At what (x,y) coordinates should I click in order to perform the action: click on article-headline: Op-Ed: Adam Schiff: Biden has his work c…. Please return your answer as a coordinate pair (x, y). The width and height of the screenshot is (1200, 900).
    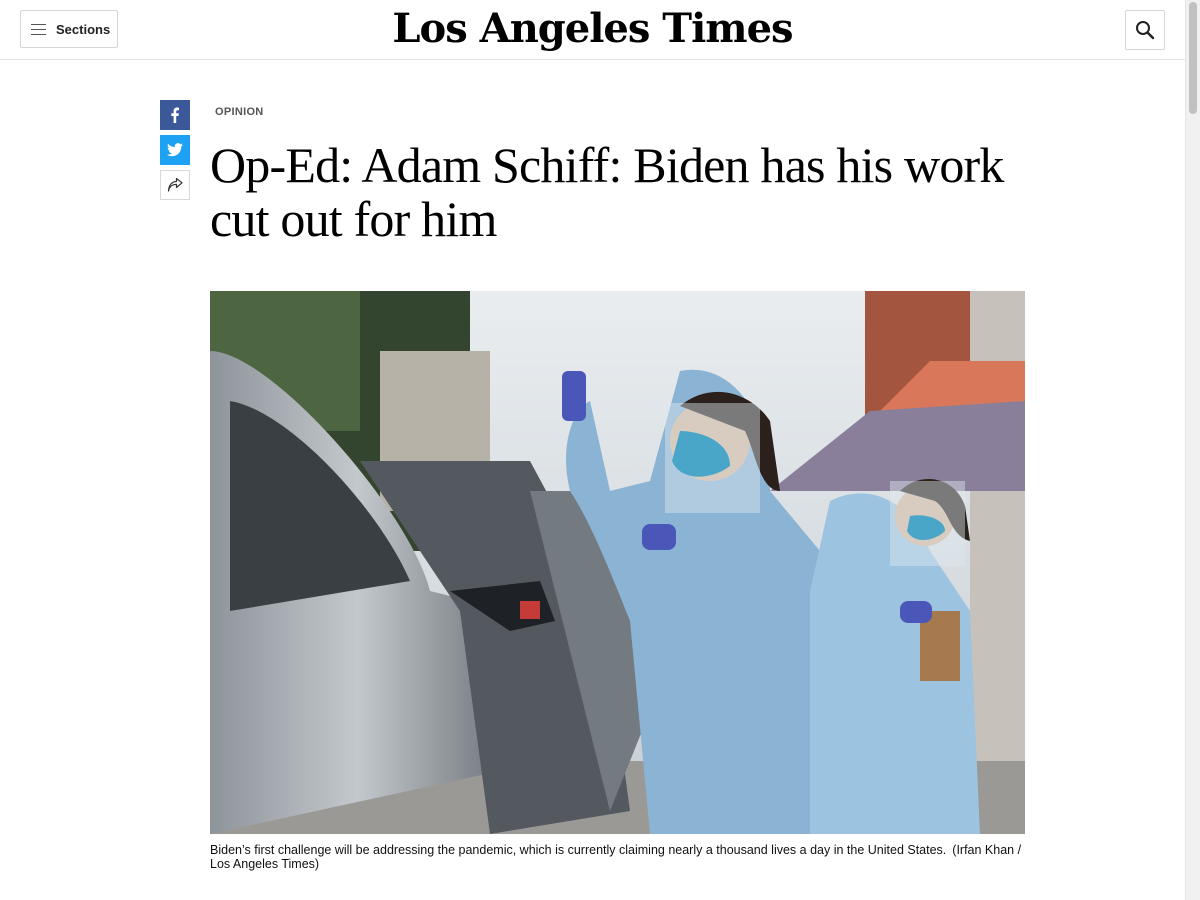
    Looking at the image, I should click on (607, 192).